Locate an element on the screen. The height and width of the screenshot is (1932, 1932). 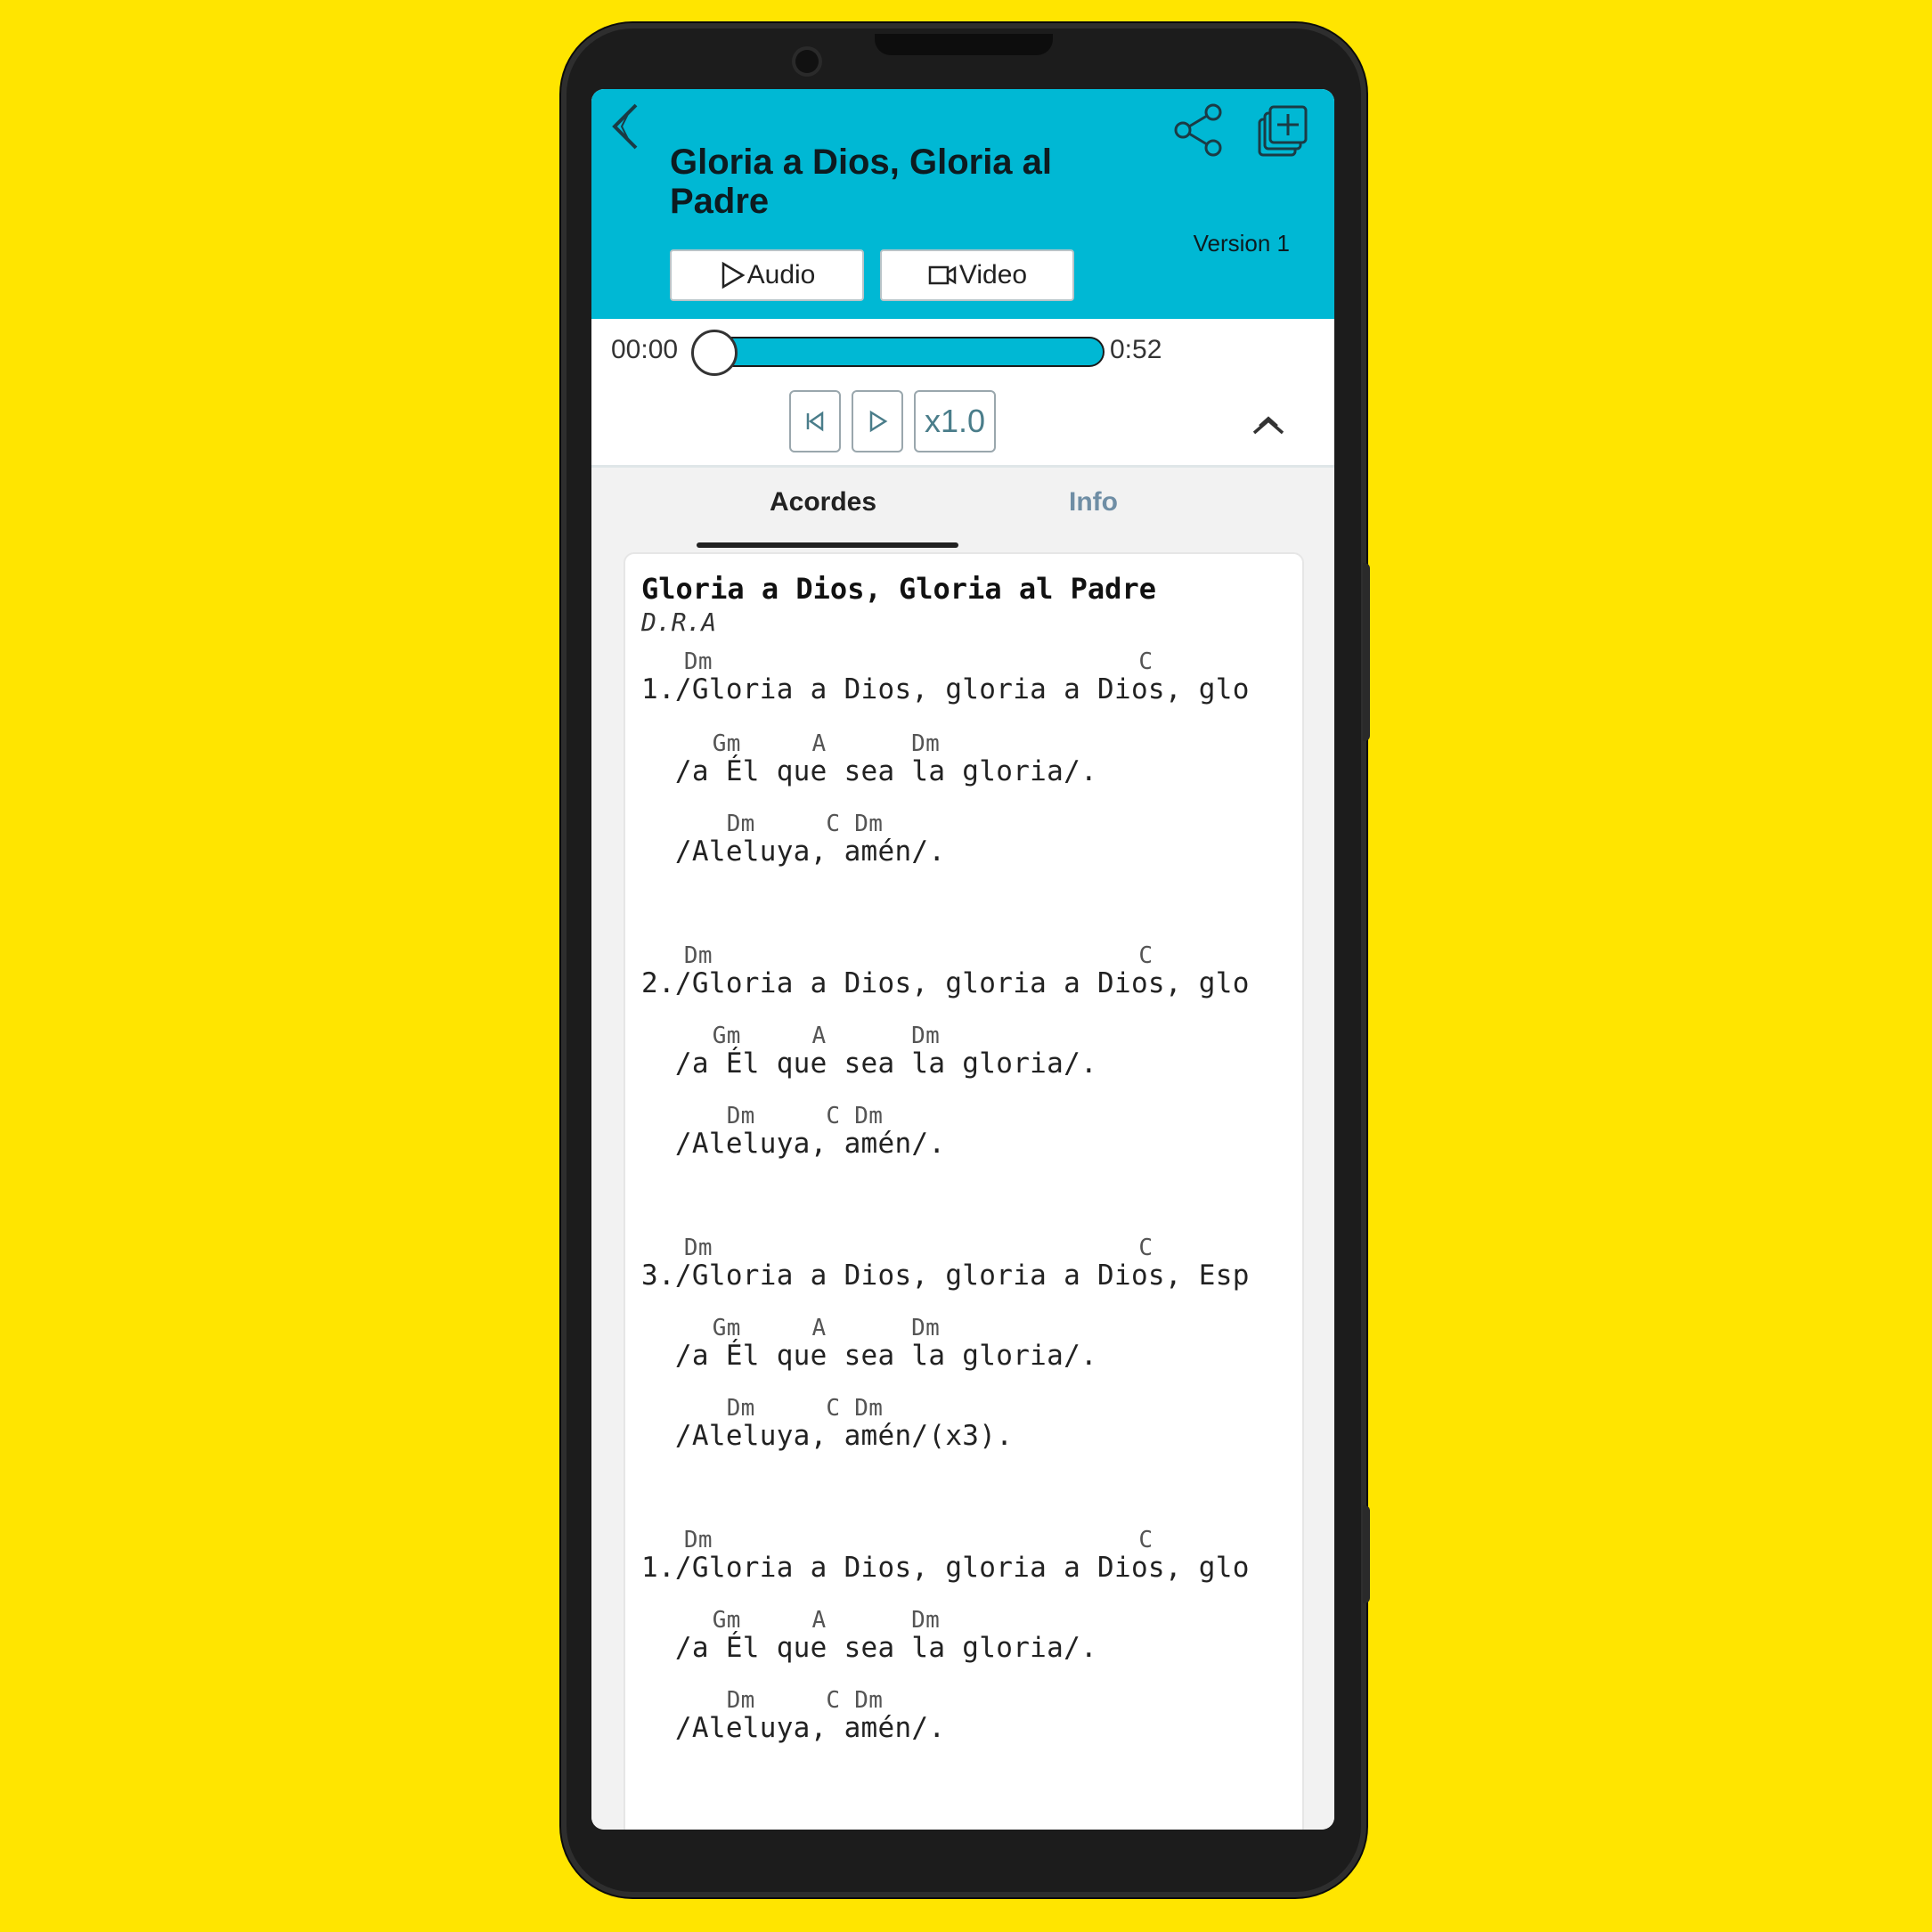
add-to-list-button is located at coordinates (1283, 130).